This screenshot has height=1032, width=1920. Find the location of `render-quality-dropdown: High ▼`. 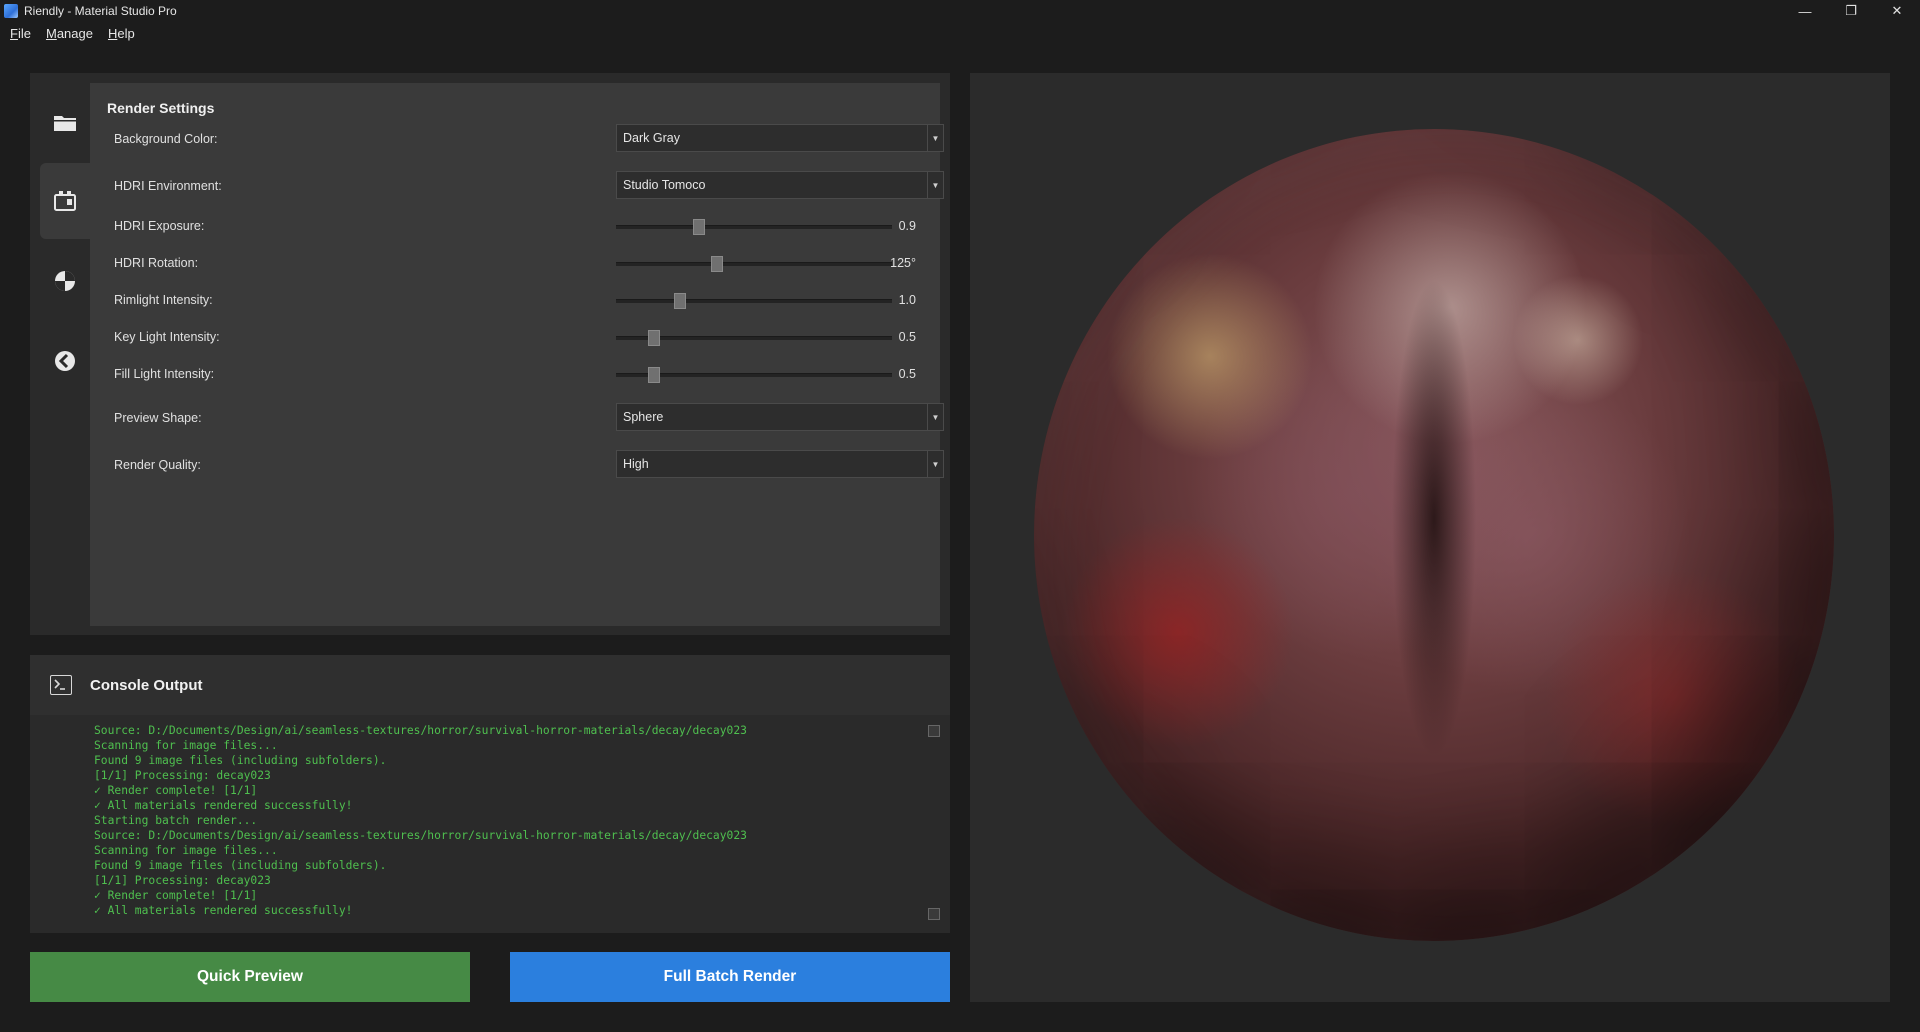

render-quality-dropdown: High ▼ is located at coordinates (780, 464).